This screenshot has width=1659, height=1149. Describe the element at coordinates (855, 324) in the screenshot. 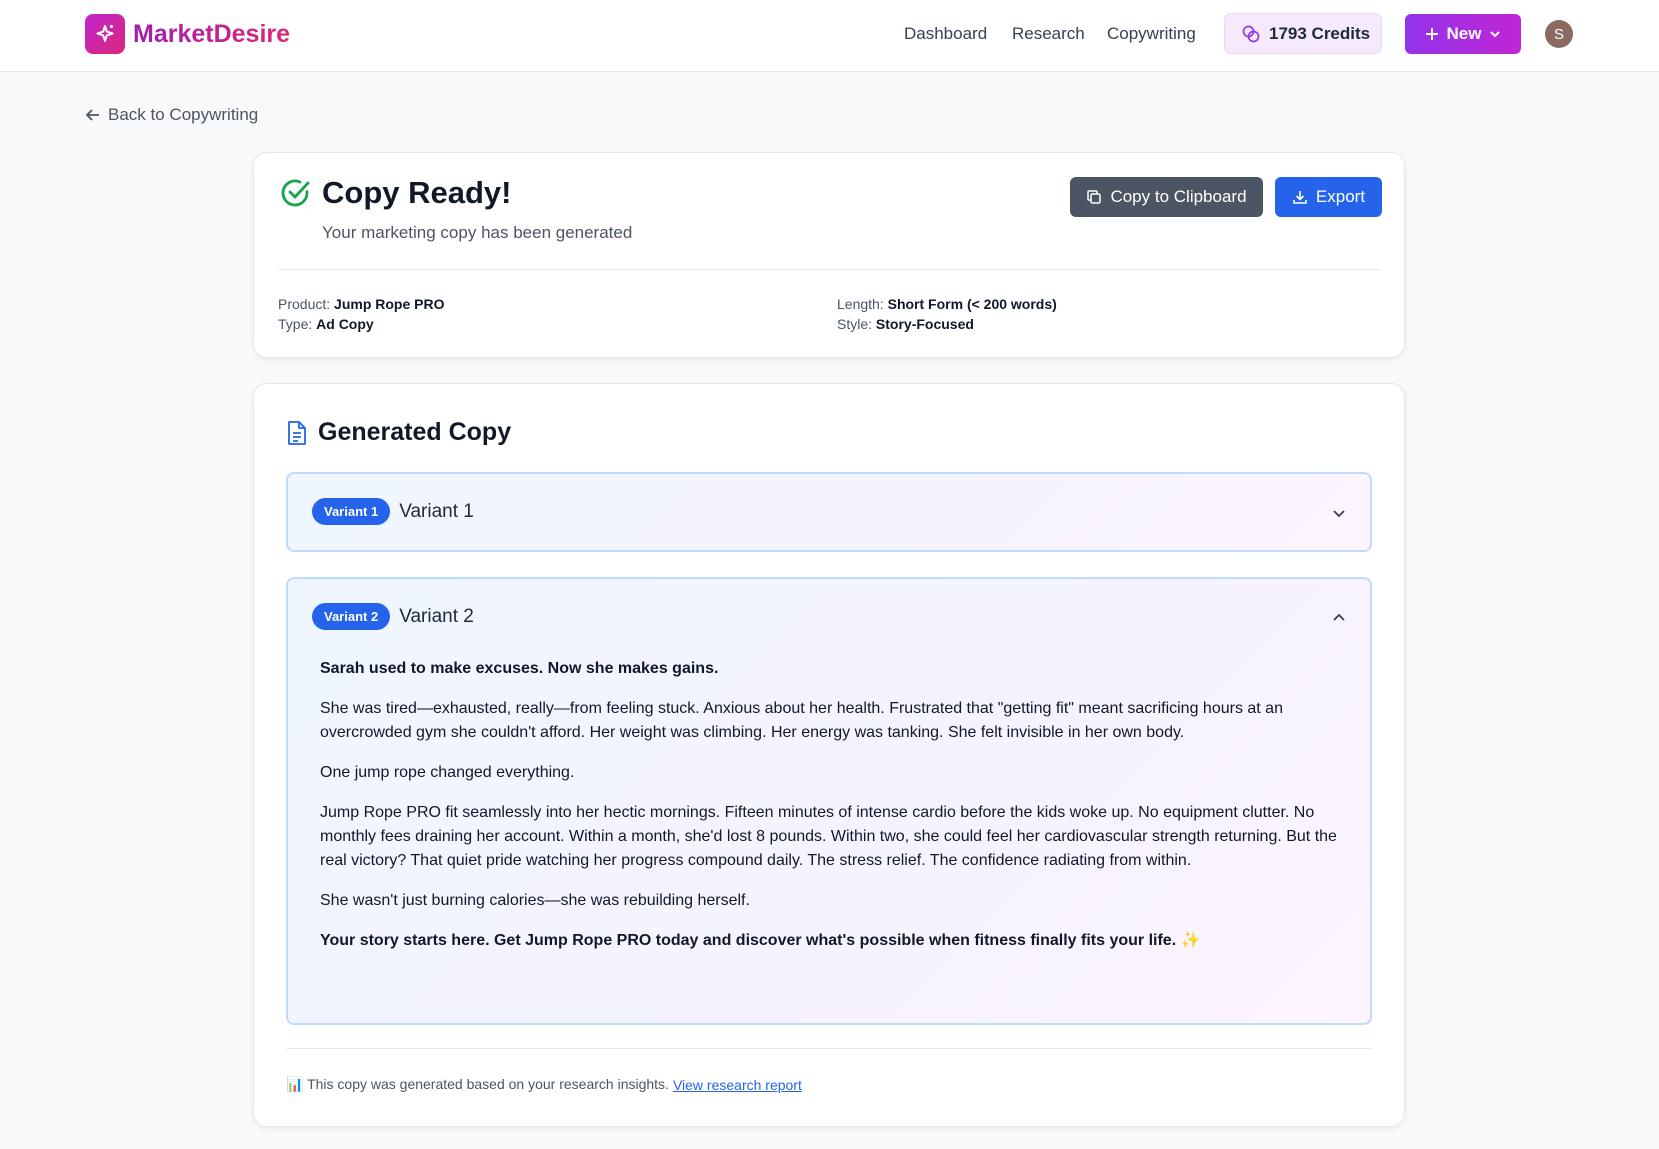

I see `meta-style-label: Style:` at that location.